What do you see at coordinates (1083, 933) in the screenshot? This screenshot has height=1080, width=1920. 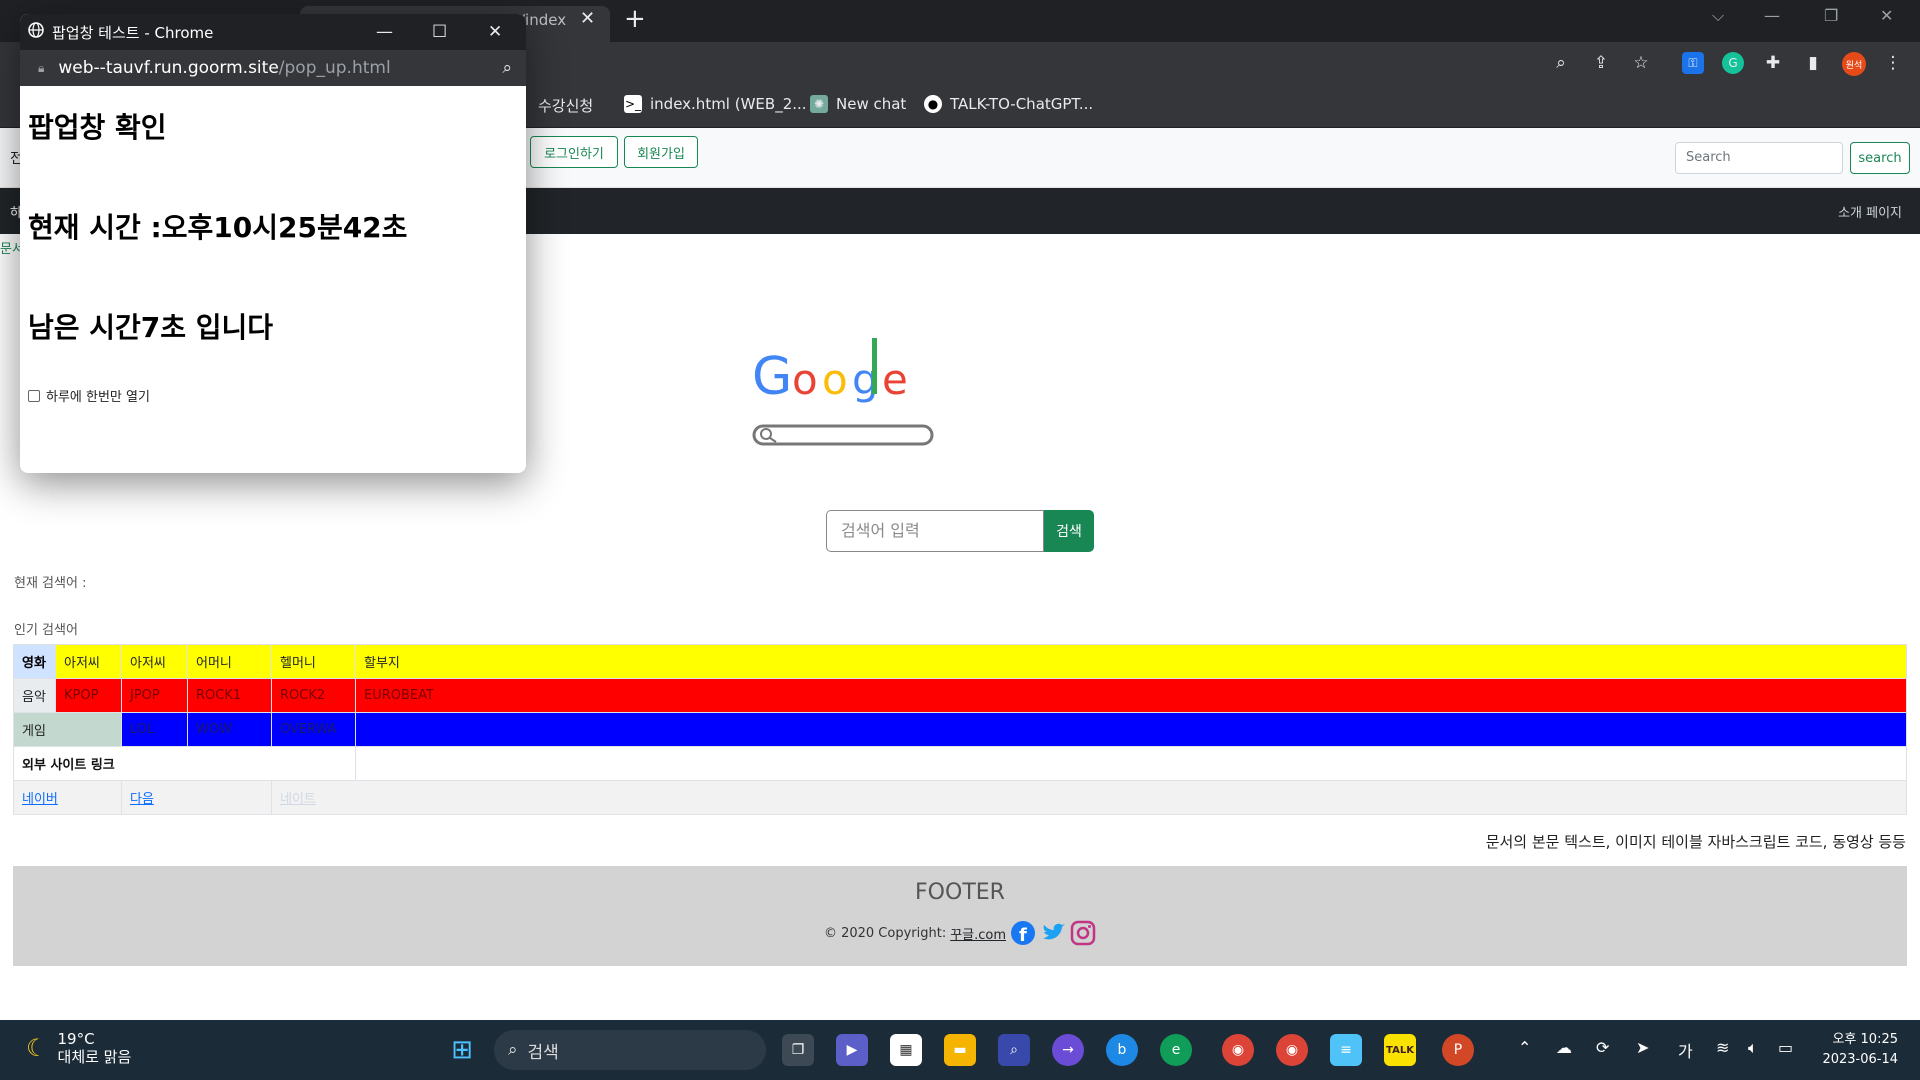 I see `instagram-icon` at bounding box center [1083, 933].